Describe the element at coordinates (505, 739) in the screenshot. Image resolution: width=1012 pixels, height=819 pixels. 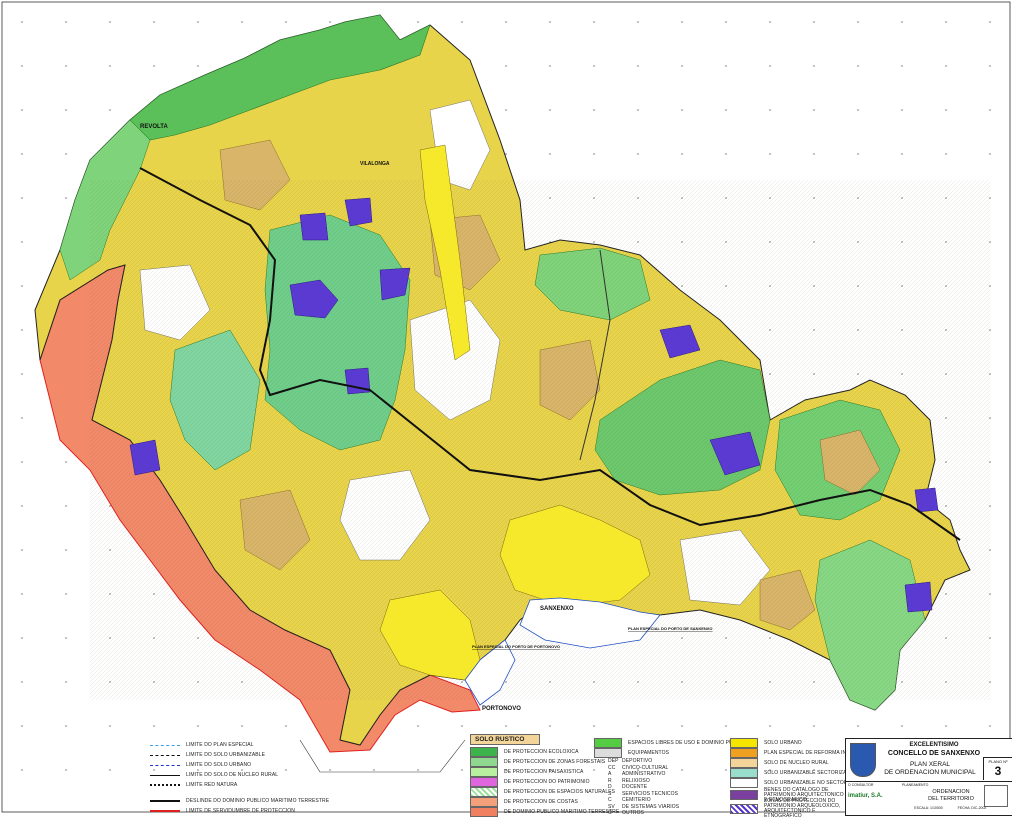
I see `rustic-legend-title: SOLO RUSTICO` at that location.